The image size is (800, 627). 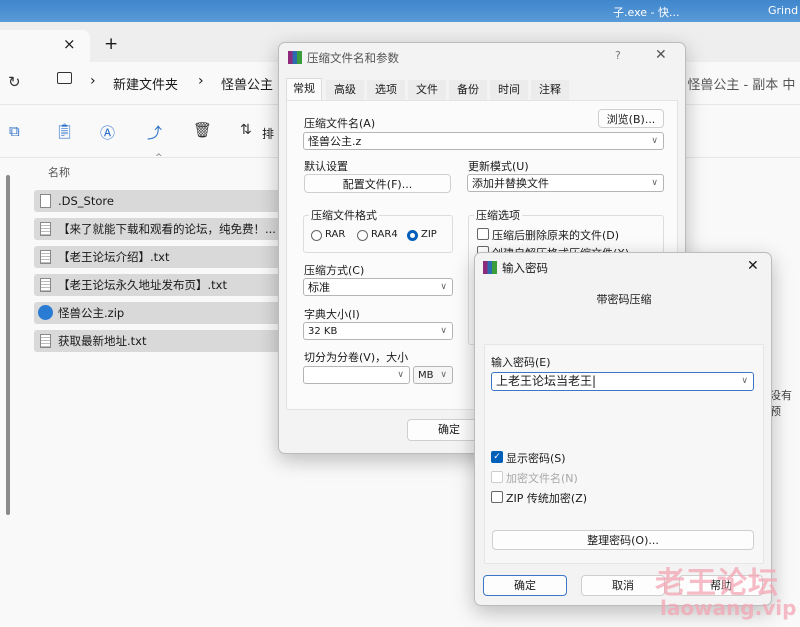 What do you see at coordinates (45, 312) in the screenshot?
I see `zip-file-icon` at bounding box center [45, 312].